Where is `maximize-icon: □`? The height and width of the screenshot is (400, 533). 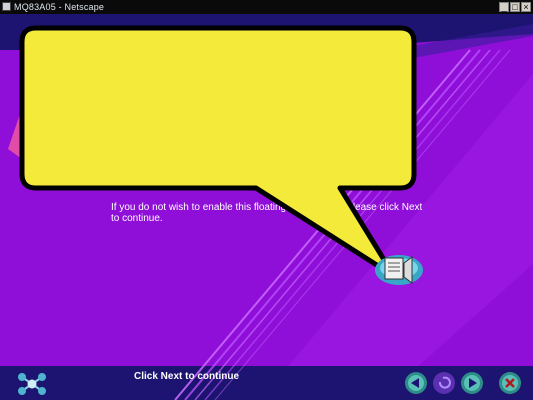 maximize-icon: □ is located at coordinates (515, 7).